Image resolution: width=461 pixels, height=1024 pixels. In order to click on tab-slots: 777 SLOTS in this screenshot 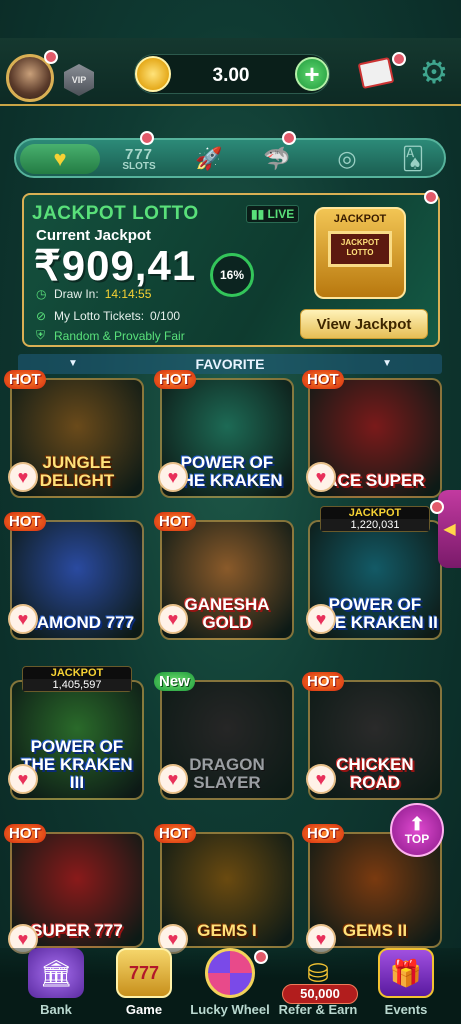, I will do `click(139, 159)`.